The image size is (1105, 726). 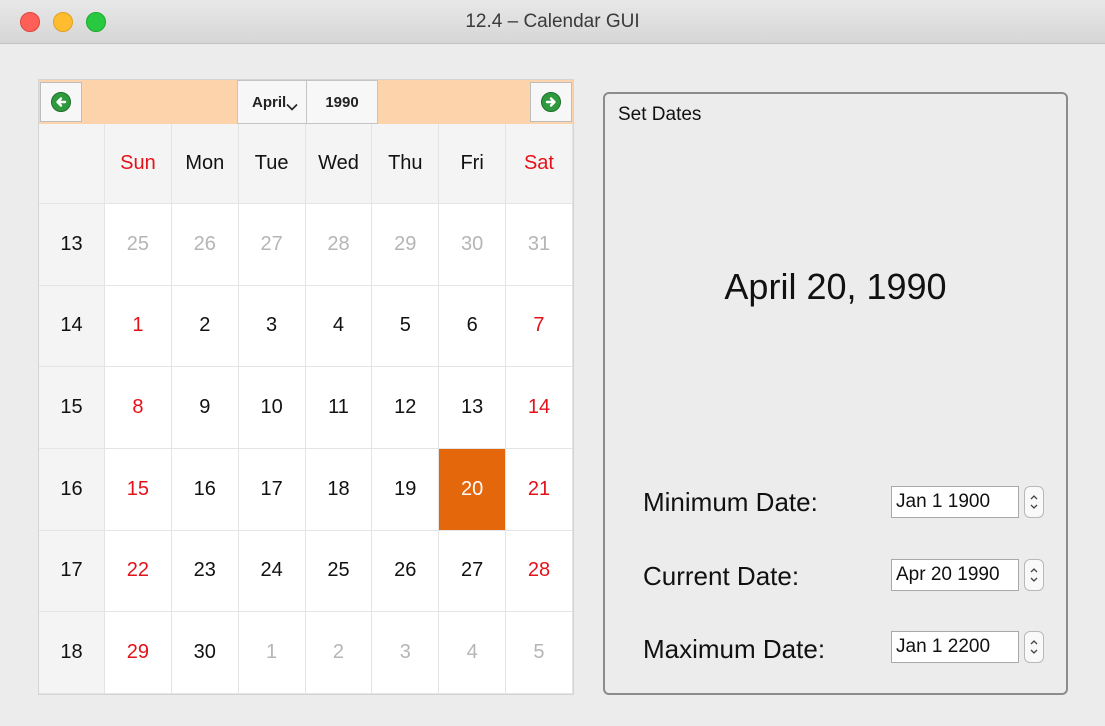 What do you see at coordinates (339, 164) in the screenshot?
I see `day-header: Wed` at bounding box center [339, 164].